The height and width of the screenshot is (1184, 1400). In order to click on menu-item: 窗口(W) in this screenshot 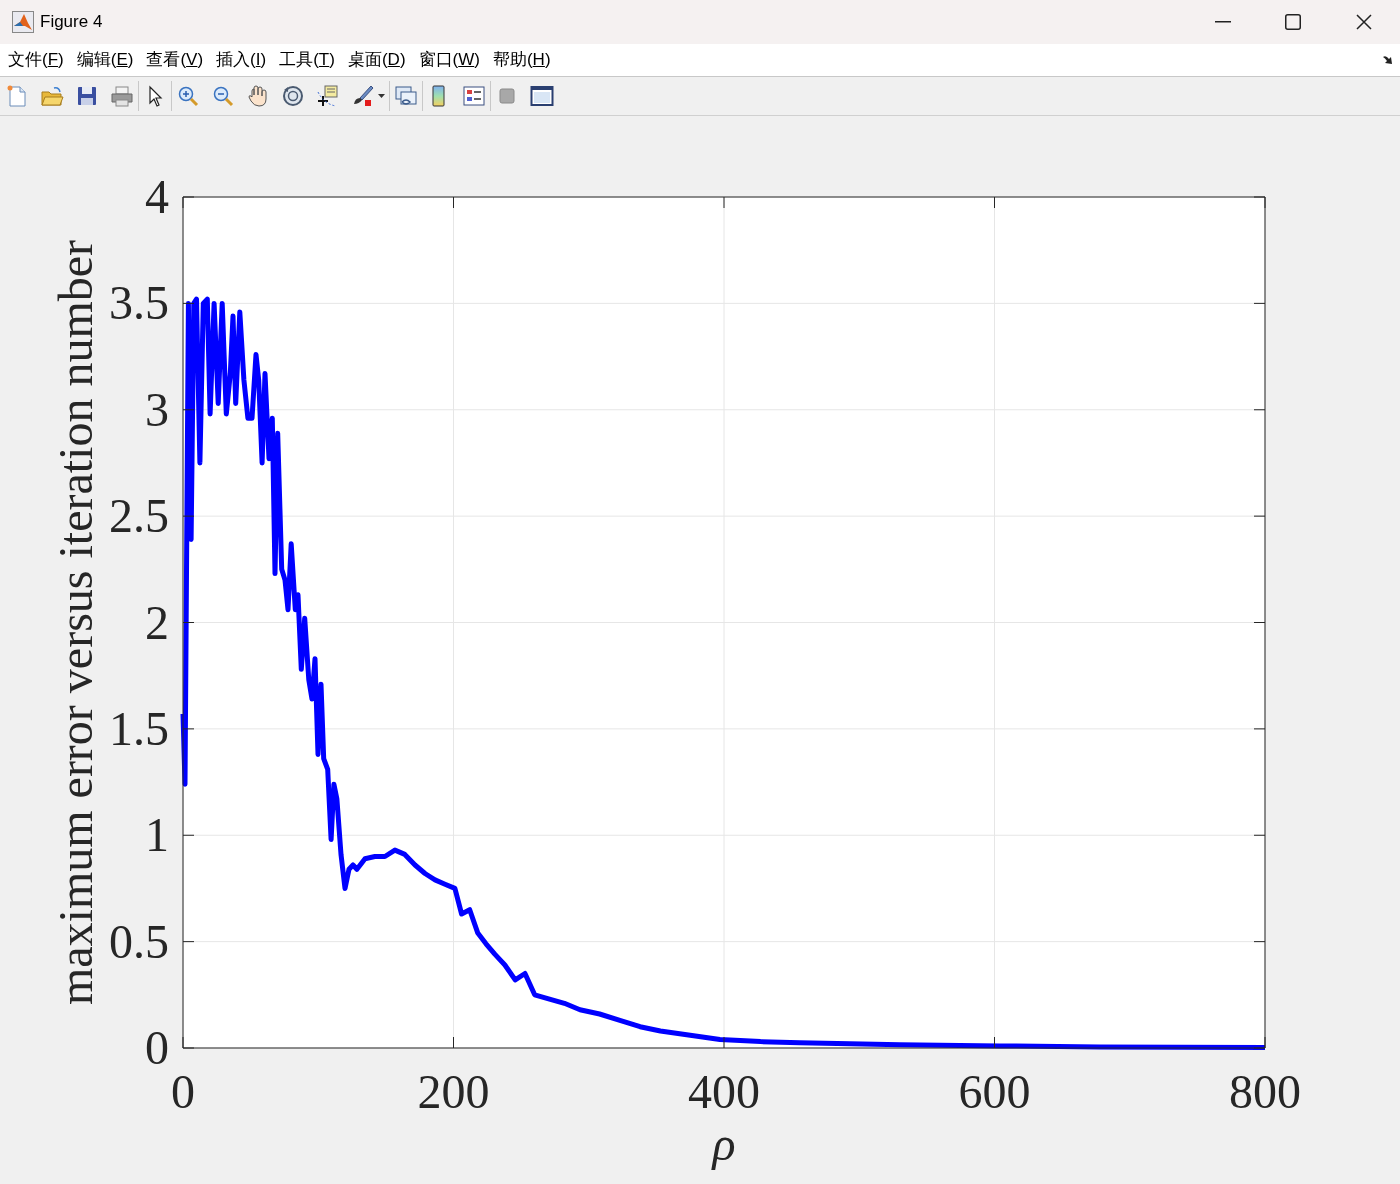, I will do `click(449, 60)`.